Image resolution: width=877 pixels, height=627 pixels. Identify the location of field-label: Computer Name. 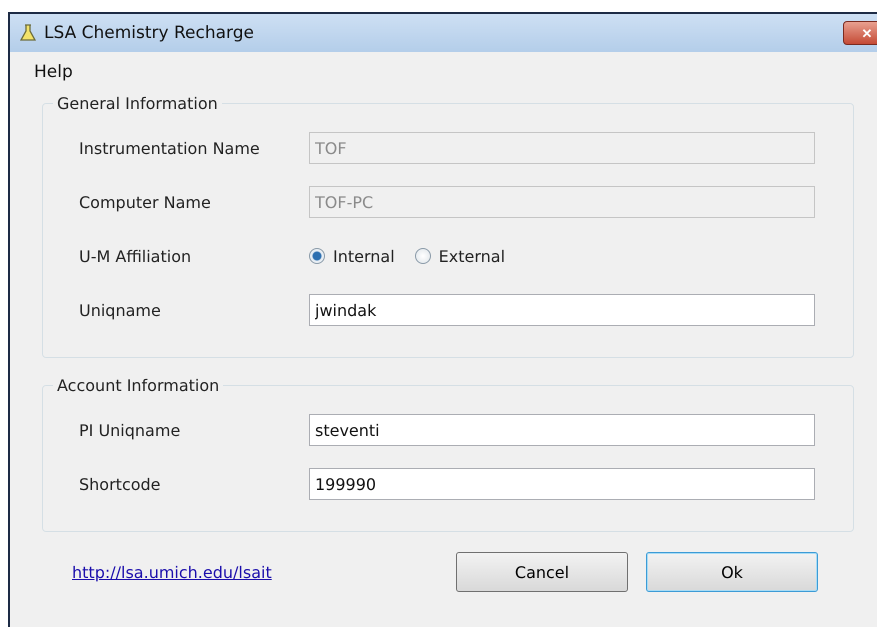
(145, 202).